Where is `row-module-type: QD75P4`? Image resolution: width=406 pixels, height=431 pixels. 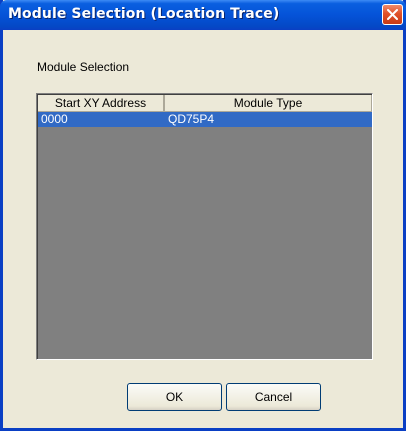
row-module-type: QD75P4 is located at coordinates (191, 119).